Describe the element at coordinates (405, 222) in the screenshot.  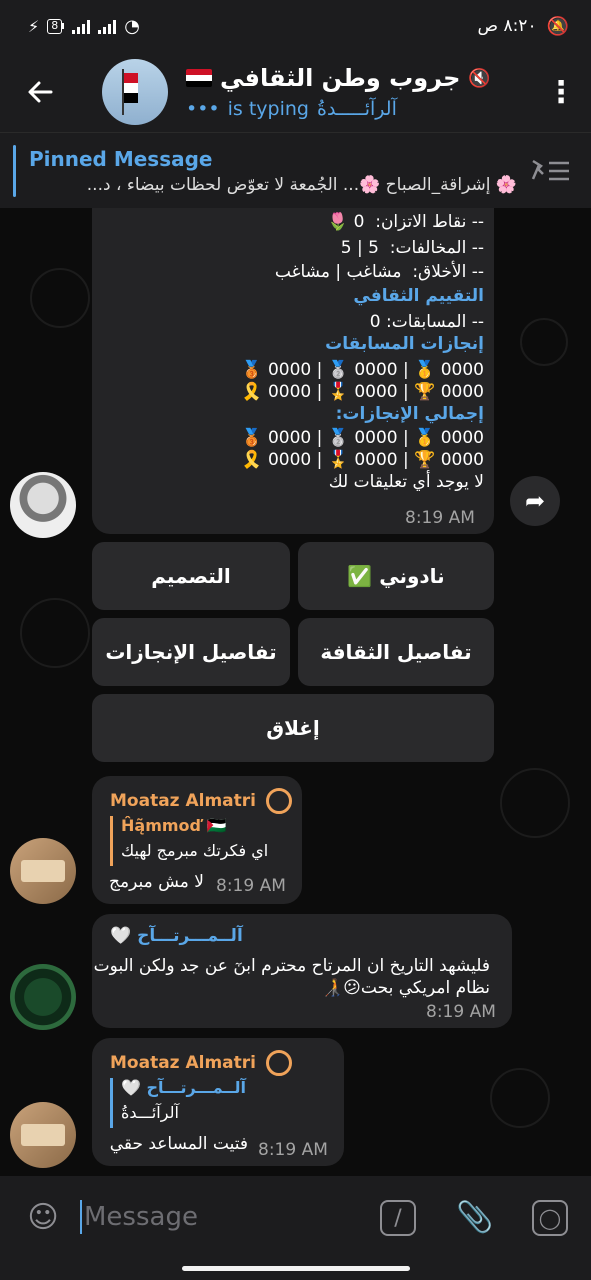
I see `stat-line: -- نقاط الاتزان: 0 🌷` at that location.